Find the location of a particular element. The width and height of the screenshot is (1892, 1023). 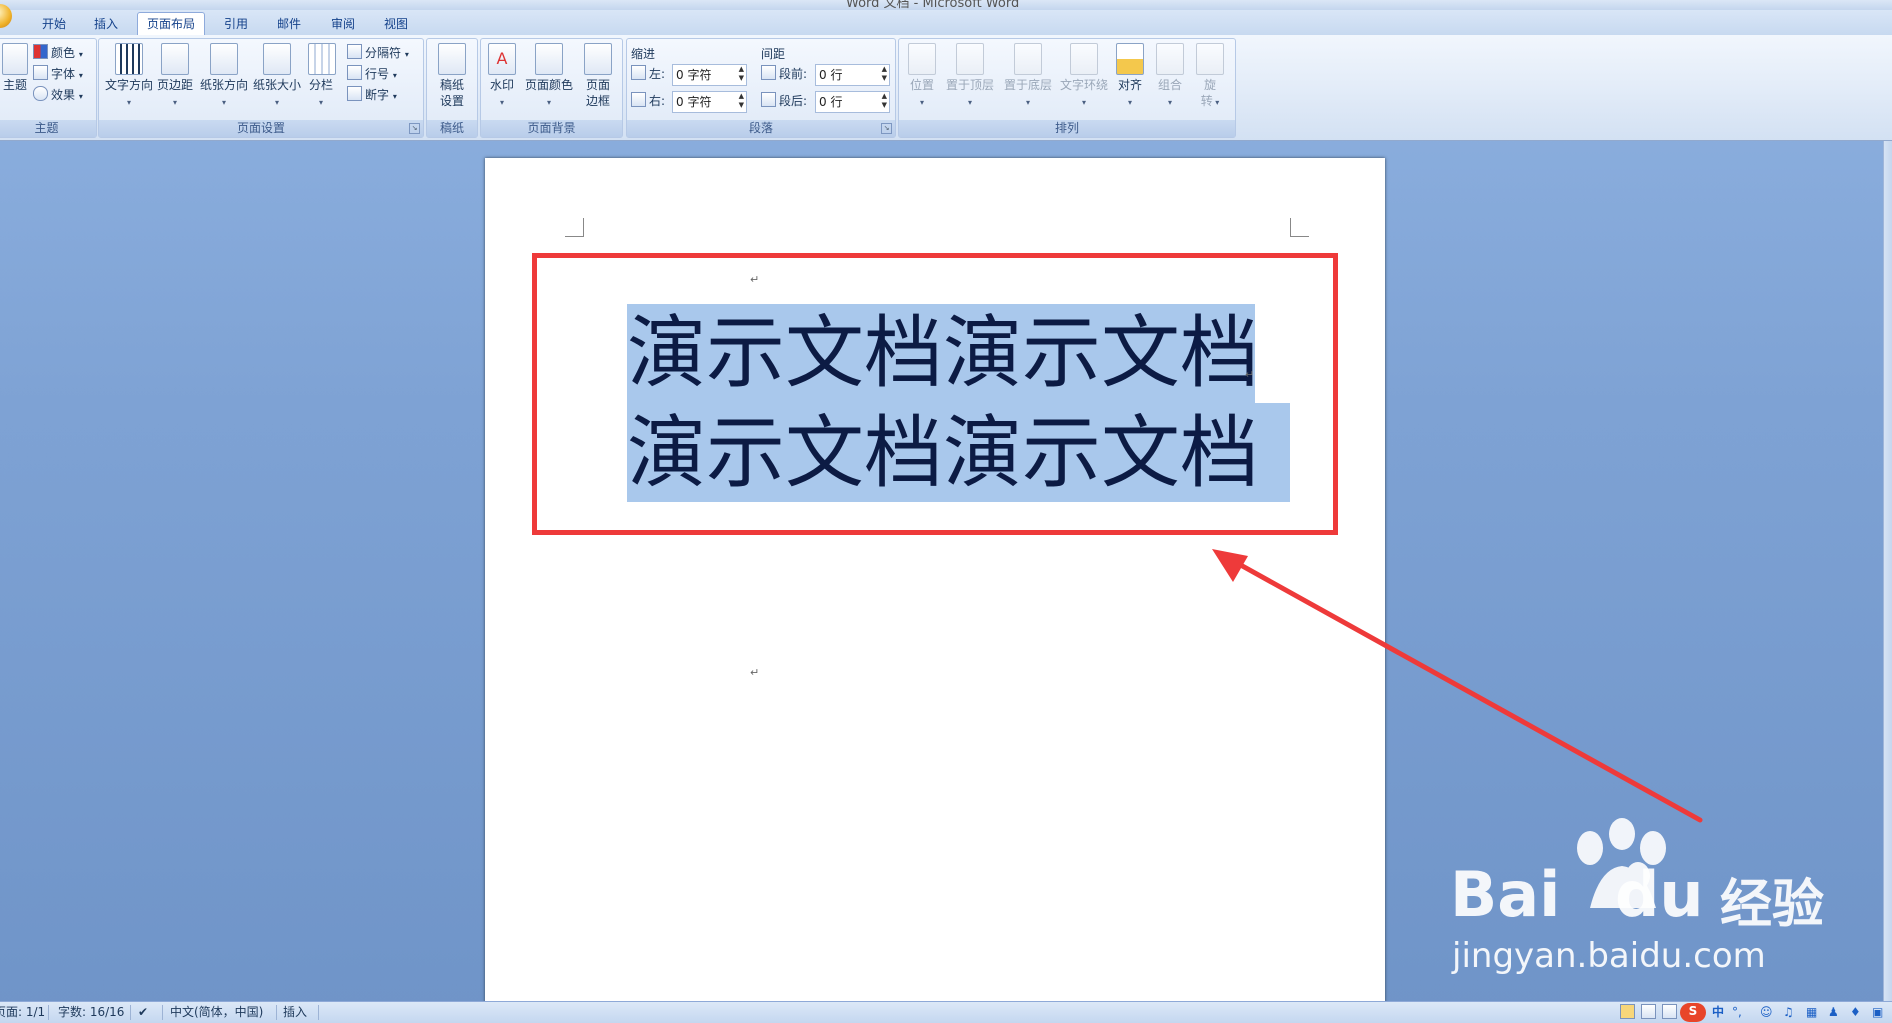

indent-left-spinner: ▲ ▼ is located at coordinates (741, 74).